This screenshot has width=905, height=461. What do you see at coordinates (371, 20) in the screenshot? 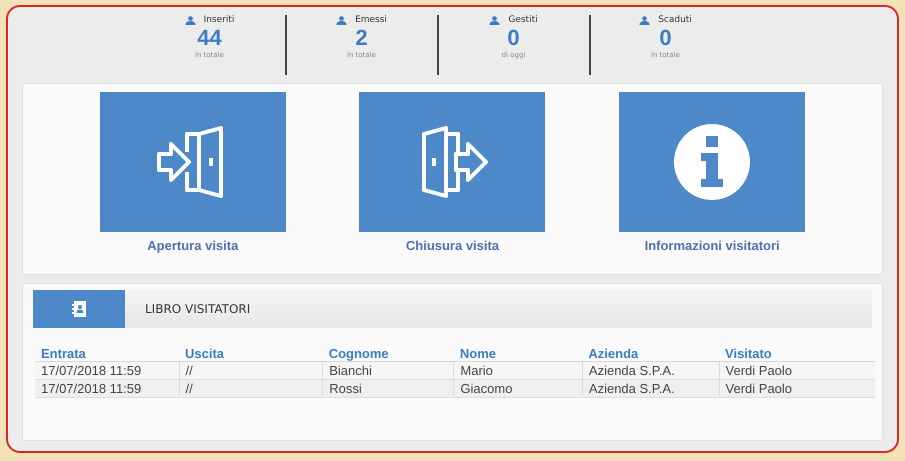
I see `stat-label: Emessi` at bounding box center [371, 20].